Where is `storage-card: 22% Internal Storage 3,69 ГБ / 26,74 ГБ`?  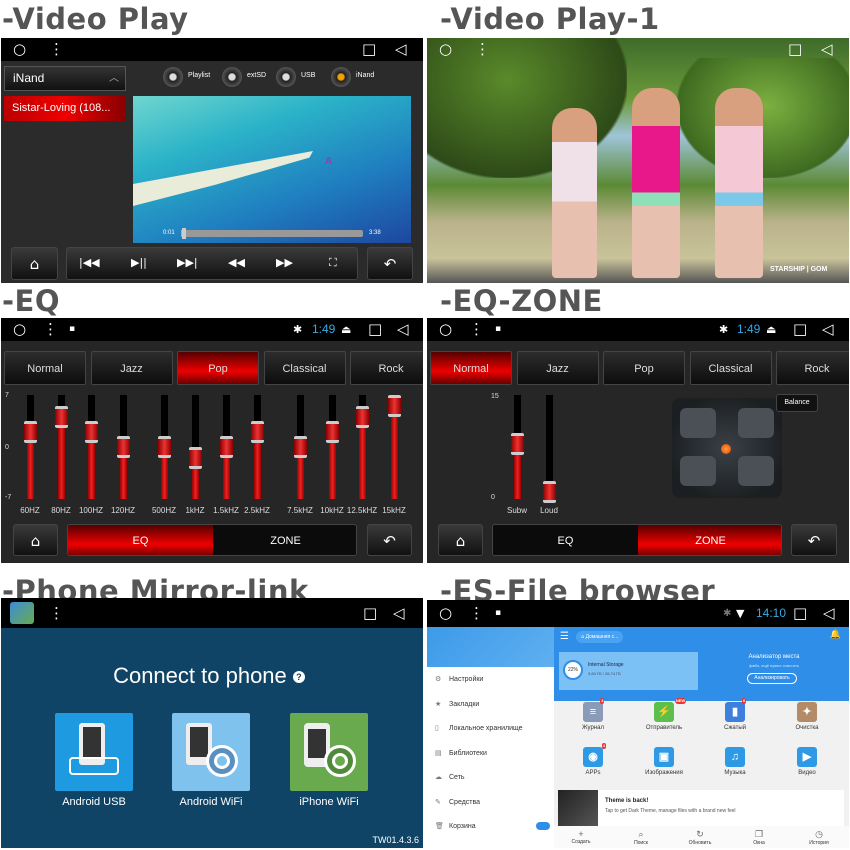
storage-card: 22% Internal Storage 3,69 ГБ / 26,74 ГБ is located at coordinates (628, 671).